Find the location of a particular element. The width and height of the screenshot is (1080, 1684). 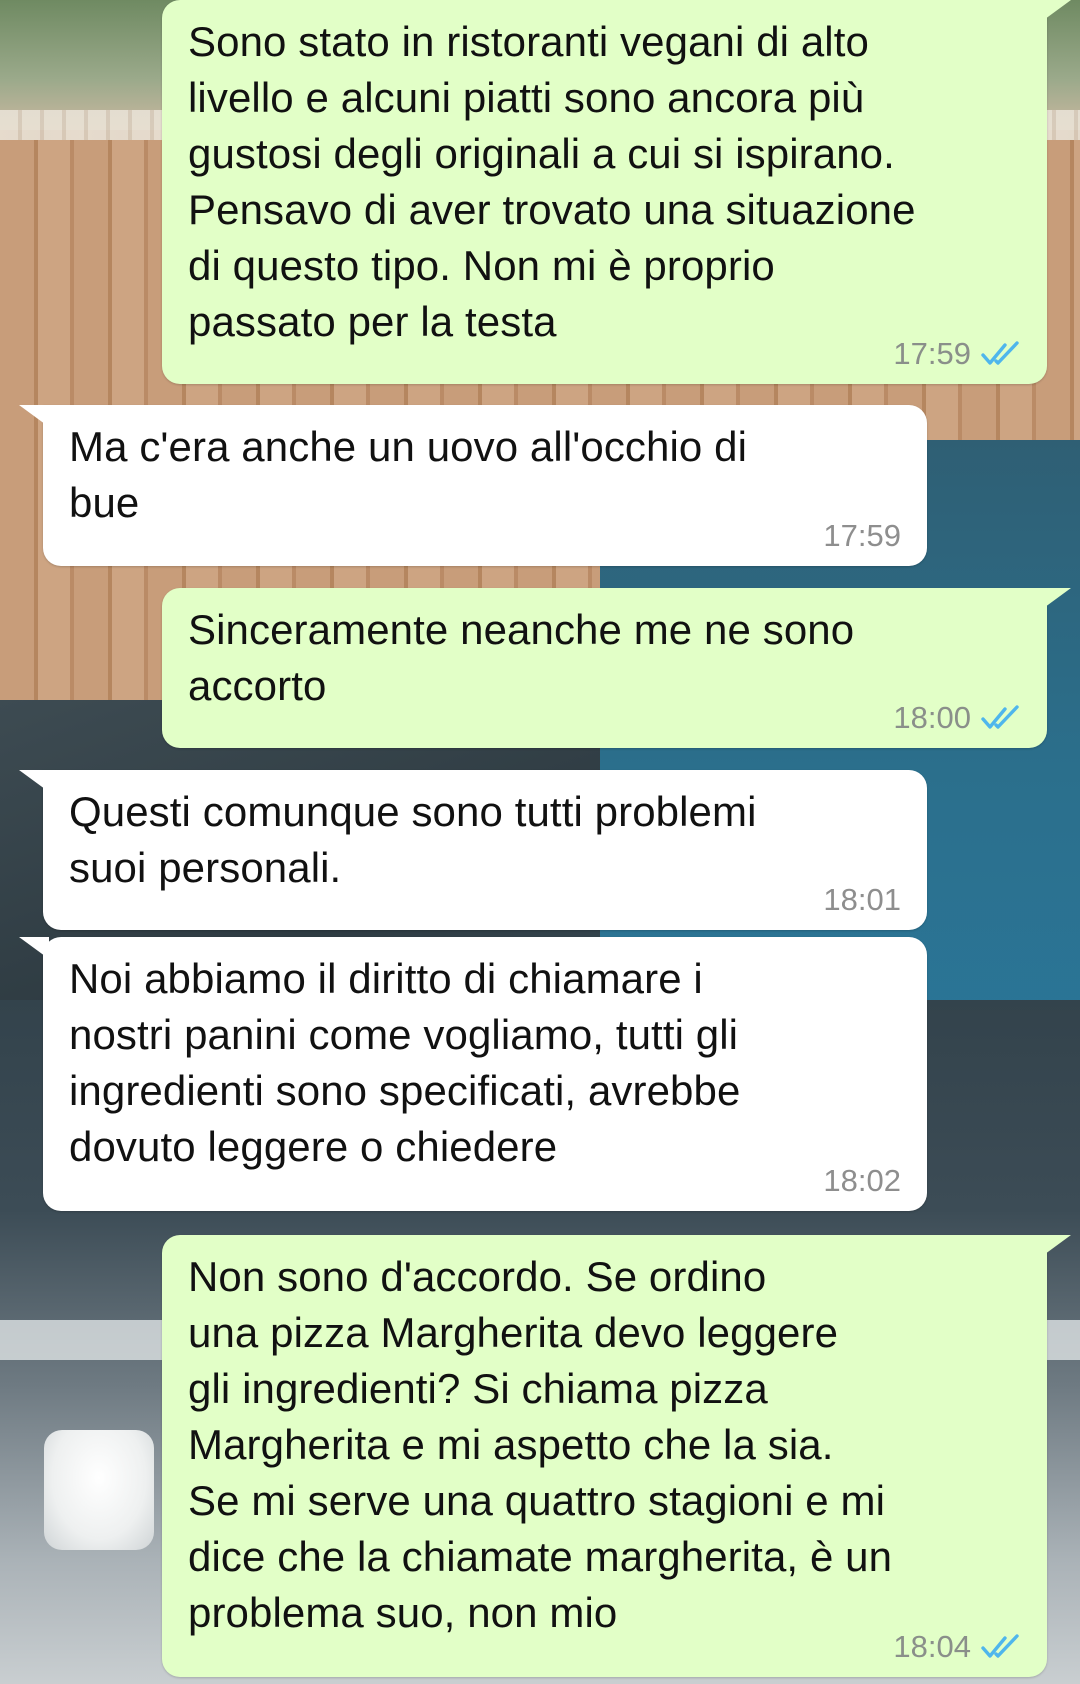

message-meta: 18:01 is located at coordinates (862, 900).